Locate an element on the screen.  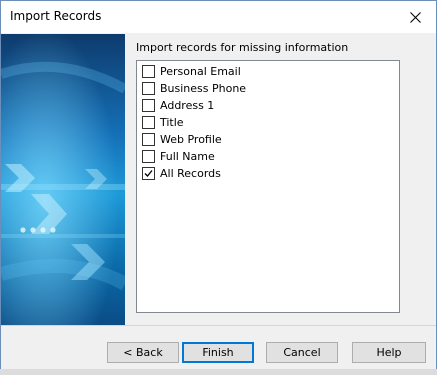
cancel-button: Cancel is located at coordinates (302, 352).